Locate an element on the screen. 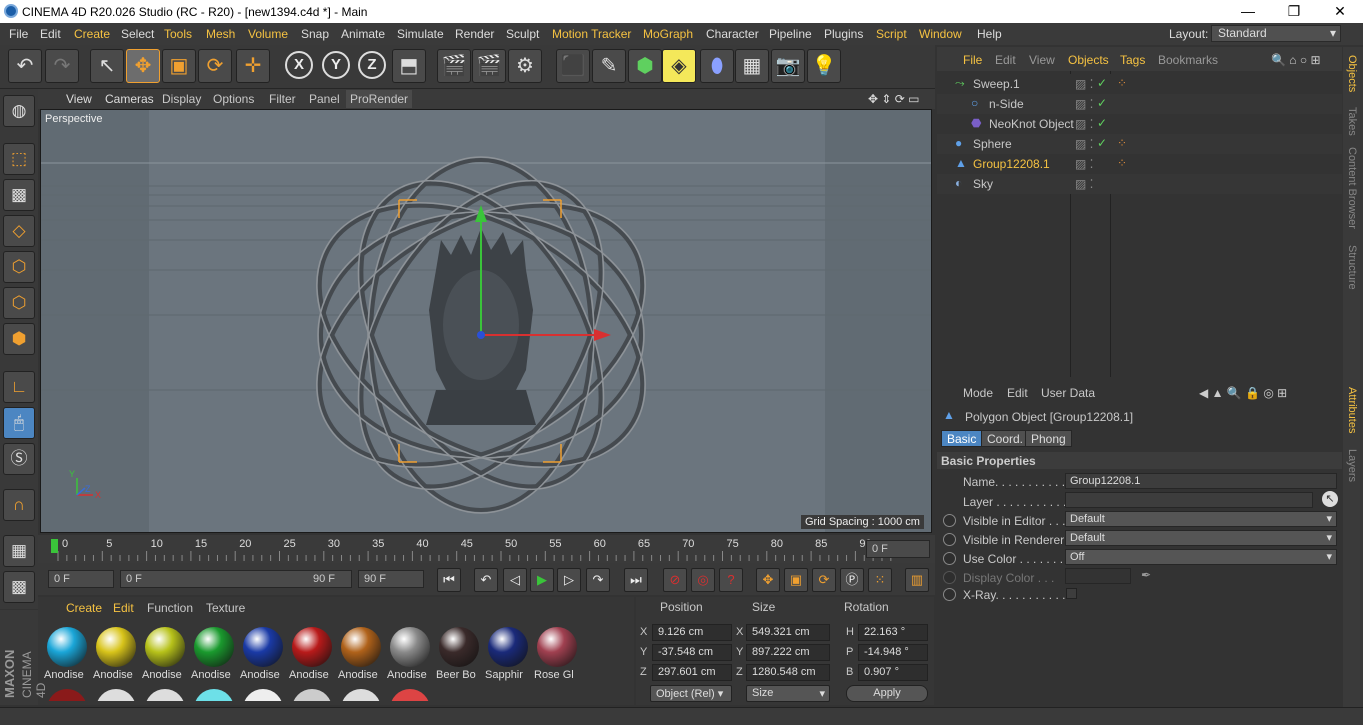 This screenshot has width=1363, height=725. menu-simulate: Simulate is located at coordinates (420, 34).